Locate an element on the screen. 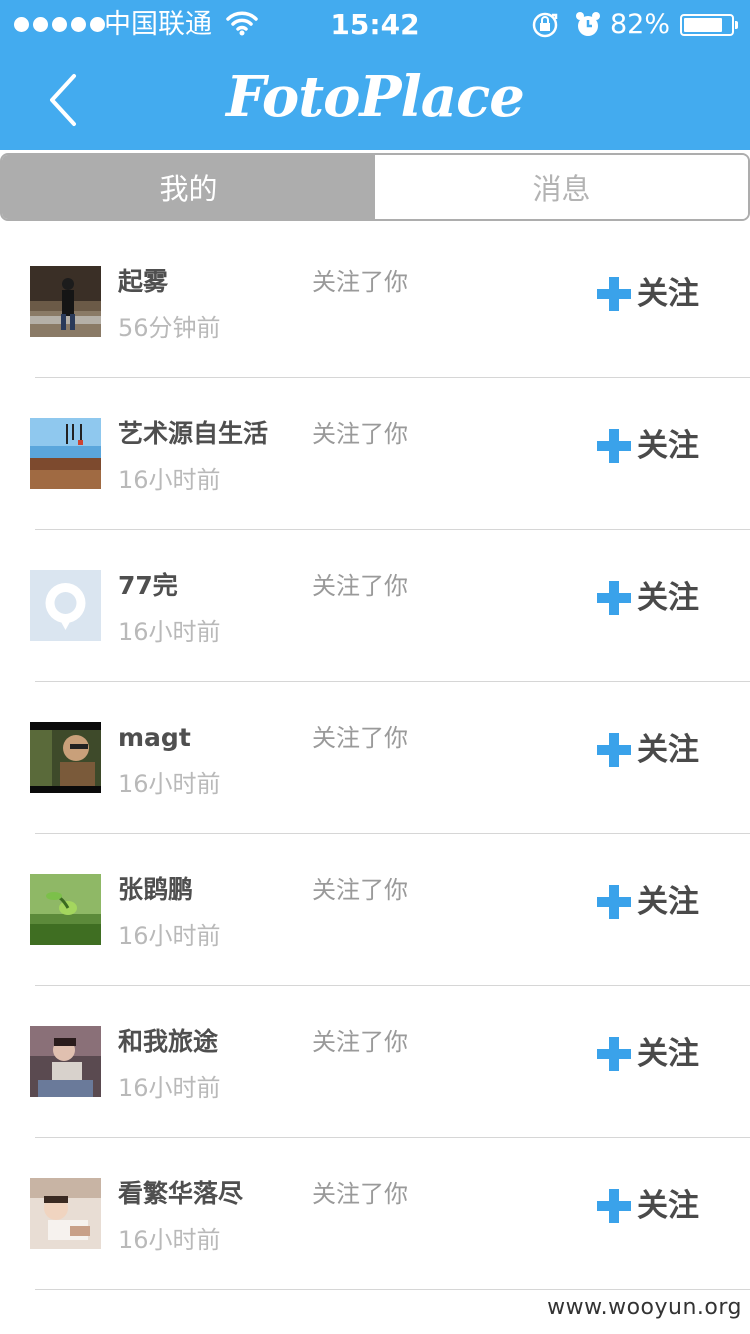 The height and width of the screenshot is (1334, 750). rotation-lock-icon is located at coordinates (545, 27).